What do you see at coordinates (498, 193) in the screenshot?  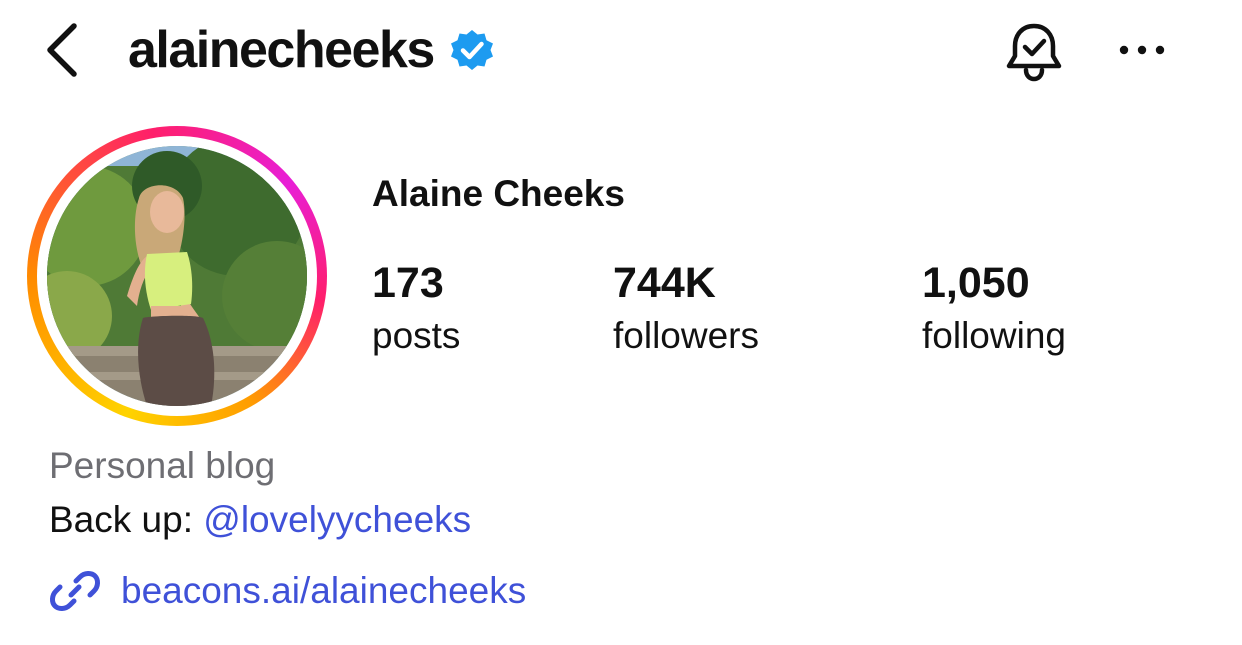 I see `display-name: Alaine Cheeks` at bounding box center [498, 193].